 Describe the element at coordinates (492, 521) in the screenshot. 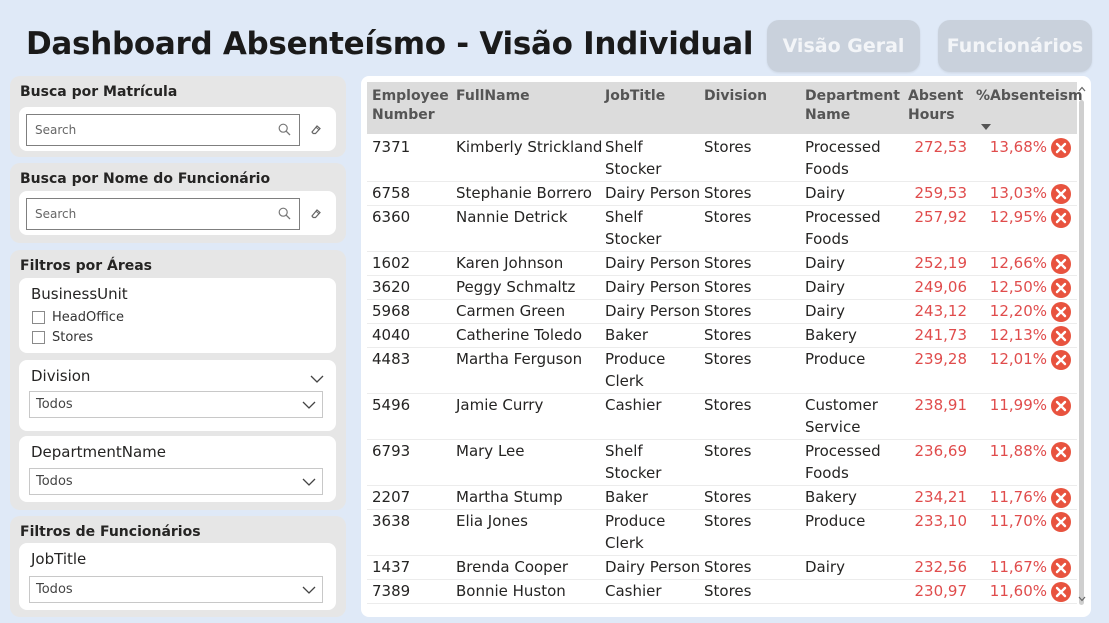

I see `cell-fullname: Elia Jones` at that location.